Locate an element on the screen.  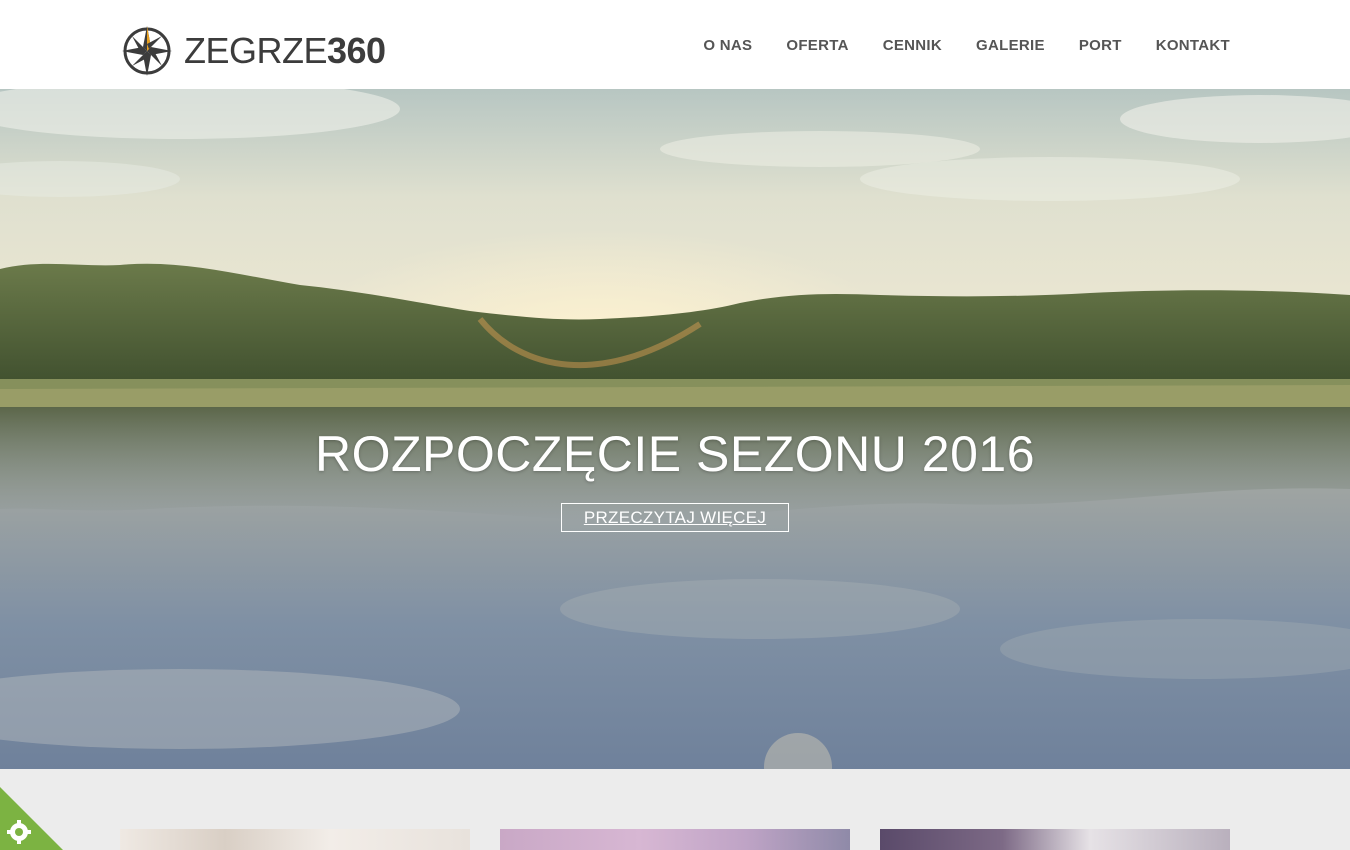
nav-item-o-nas: O NAS is located at coordinates (727, 45).